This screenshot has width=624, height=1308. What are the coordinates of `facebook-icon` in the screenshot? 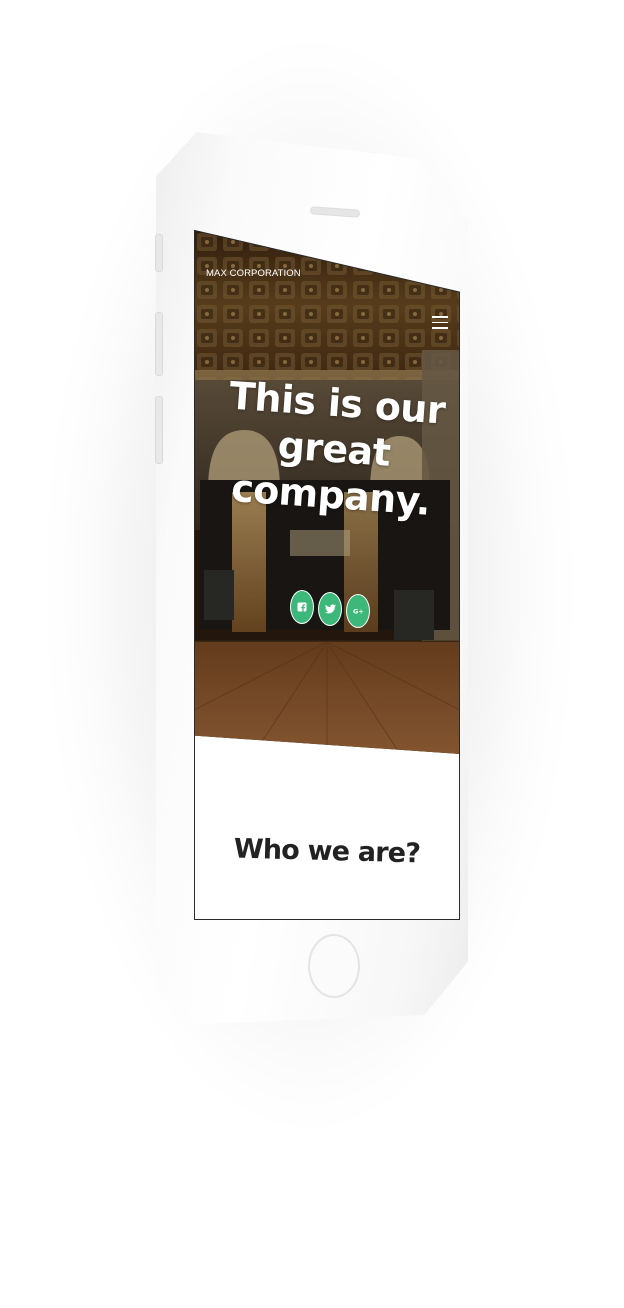 It's located at (302, 607).